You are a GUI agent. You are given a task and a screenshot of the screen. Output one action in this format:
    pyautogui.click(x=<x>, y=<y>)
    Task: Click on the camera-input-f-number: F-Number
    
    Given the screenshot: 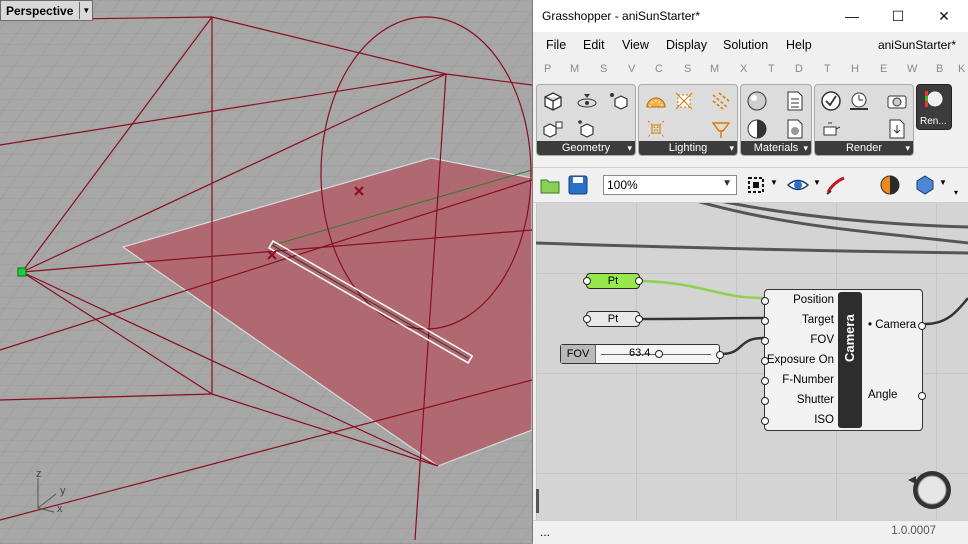 What is the action you would take?
    pyautogui.click(x=808, y=380)
    